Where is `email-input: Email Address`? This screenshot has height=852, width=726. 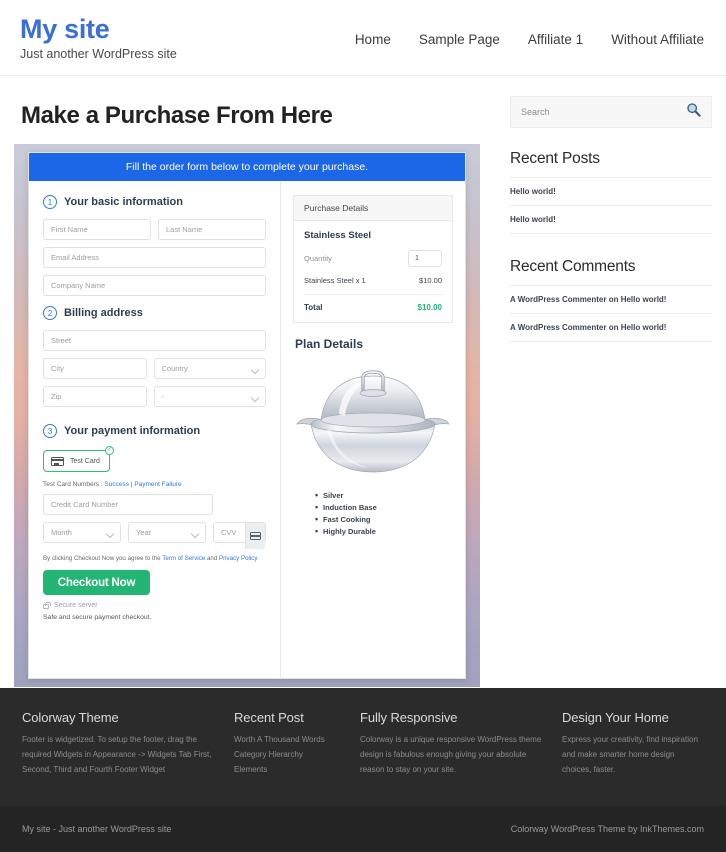
email-input: Email Address is located at coordinates (154, 257).